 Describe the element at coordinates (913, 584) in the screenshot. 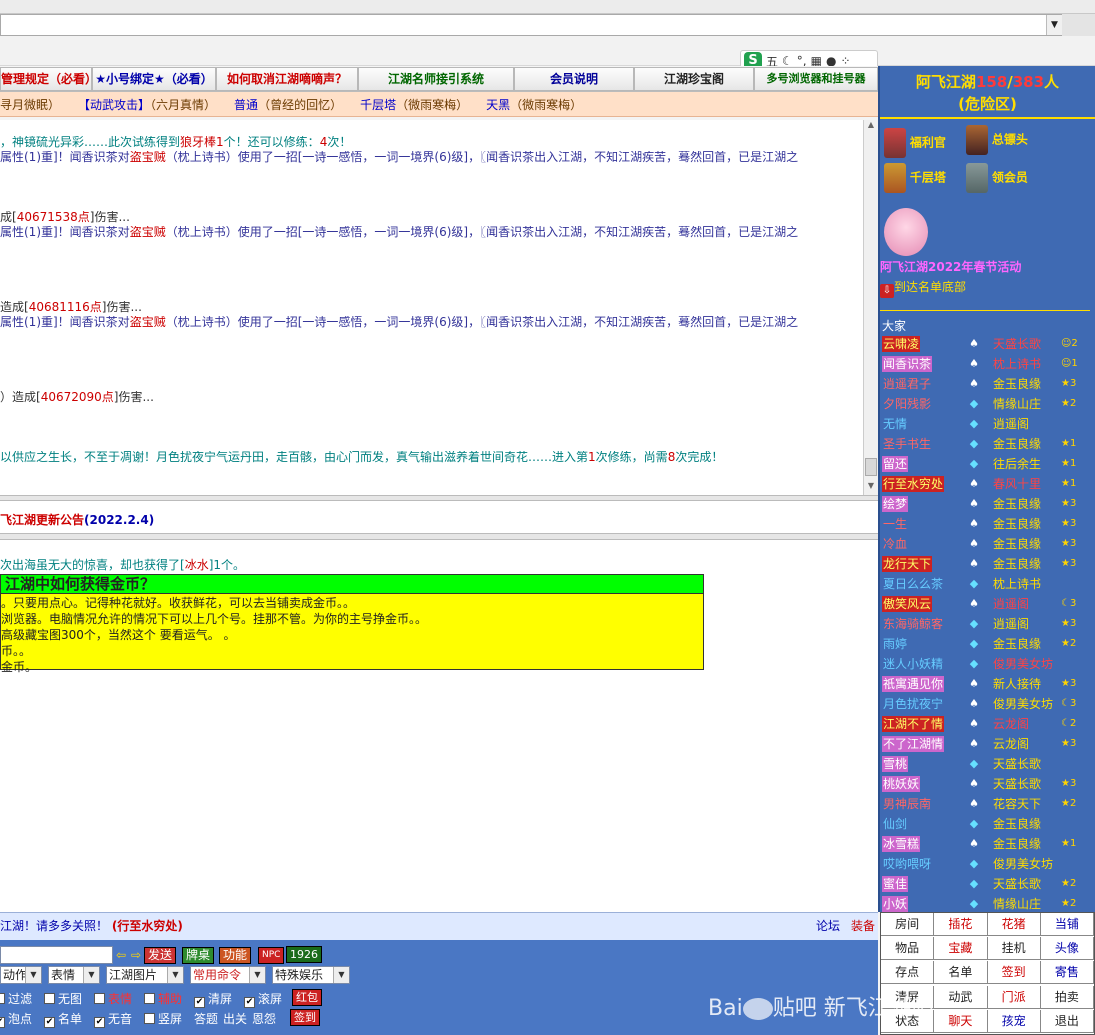

I see `user-name: 夏日么么茶` at that location.